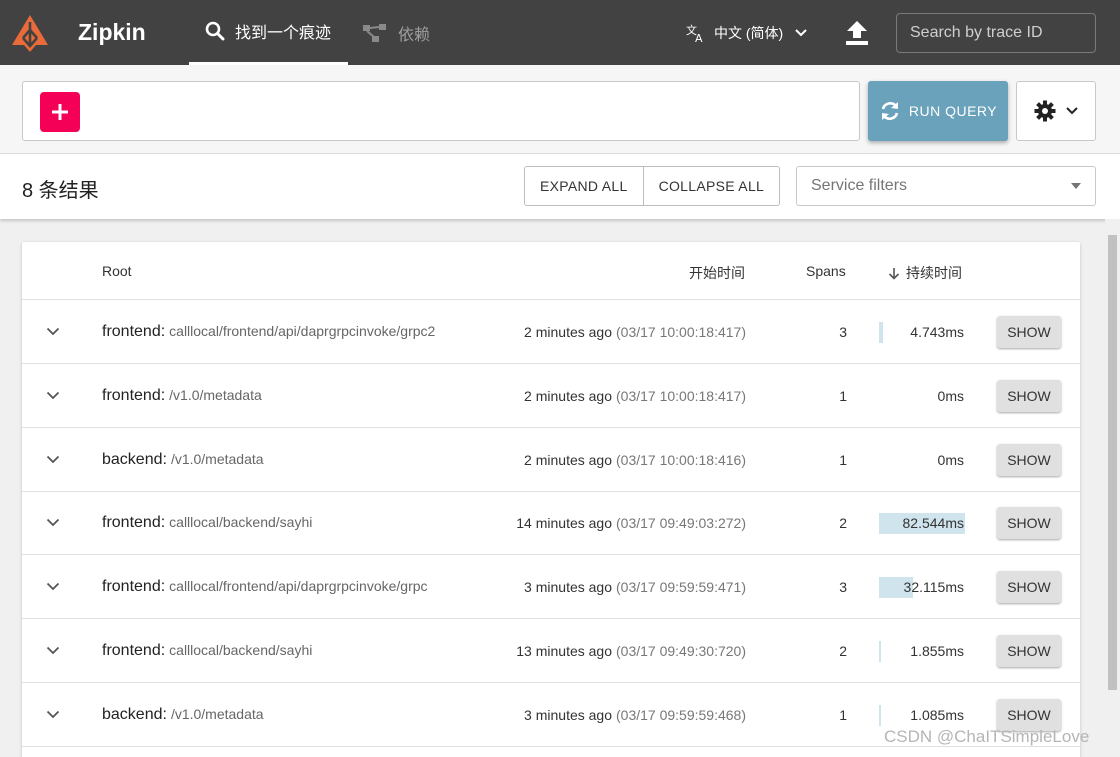 The height and width of the screenshot is (757, 1120). I want to click on page-scrollbar, so click(1112, 488).